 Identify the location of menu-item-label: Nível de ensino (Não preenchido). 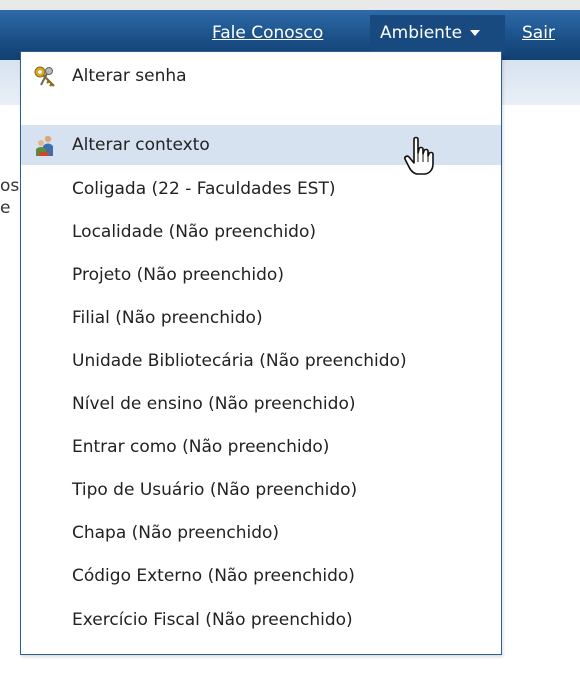
(214, 404).